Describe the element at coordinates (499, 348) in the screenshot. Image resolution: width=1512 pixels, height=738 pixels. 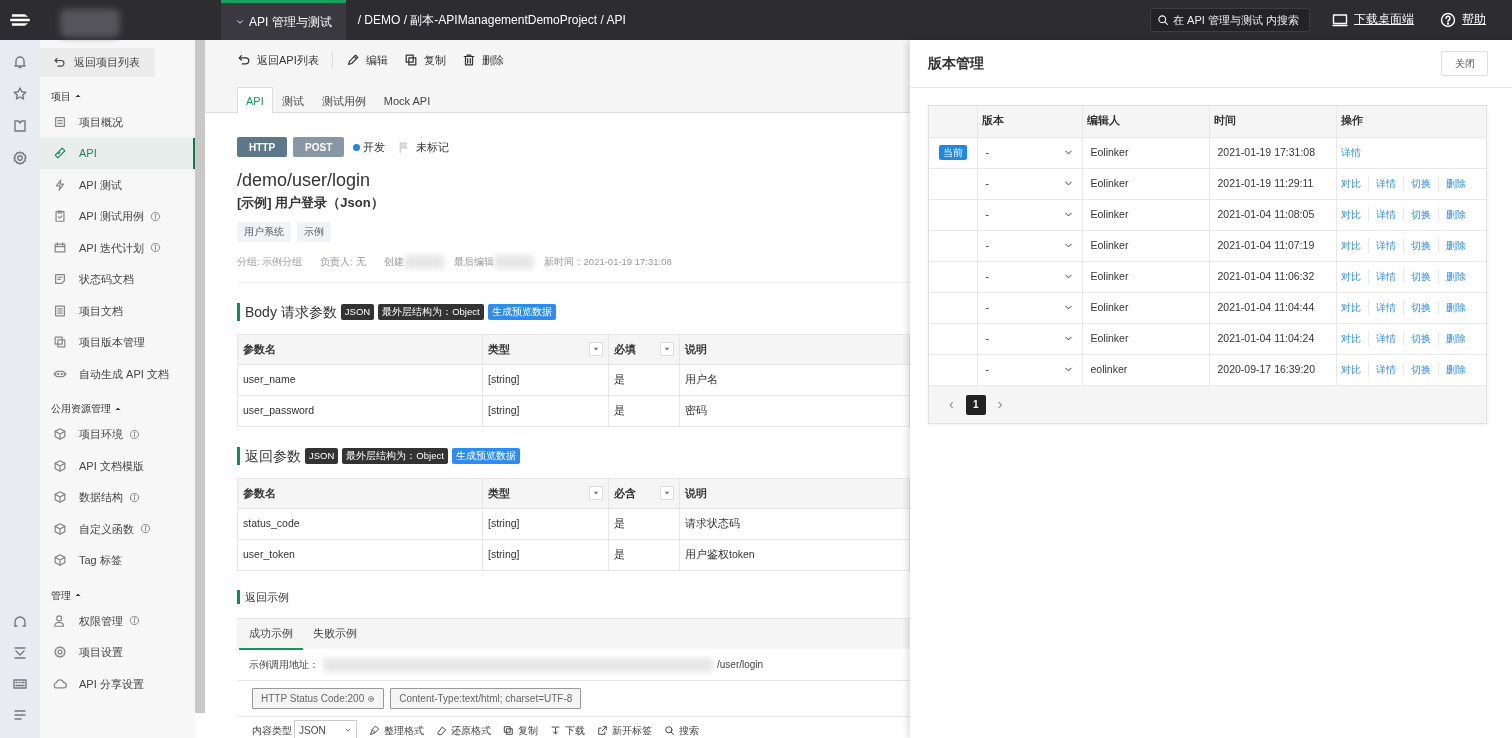
I see `column-header: 类型` at that location.